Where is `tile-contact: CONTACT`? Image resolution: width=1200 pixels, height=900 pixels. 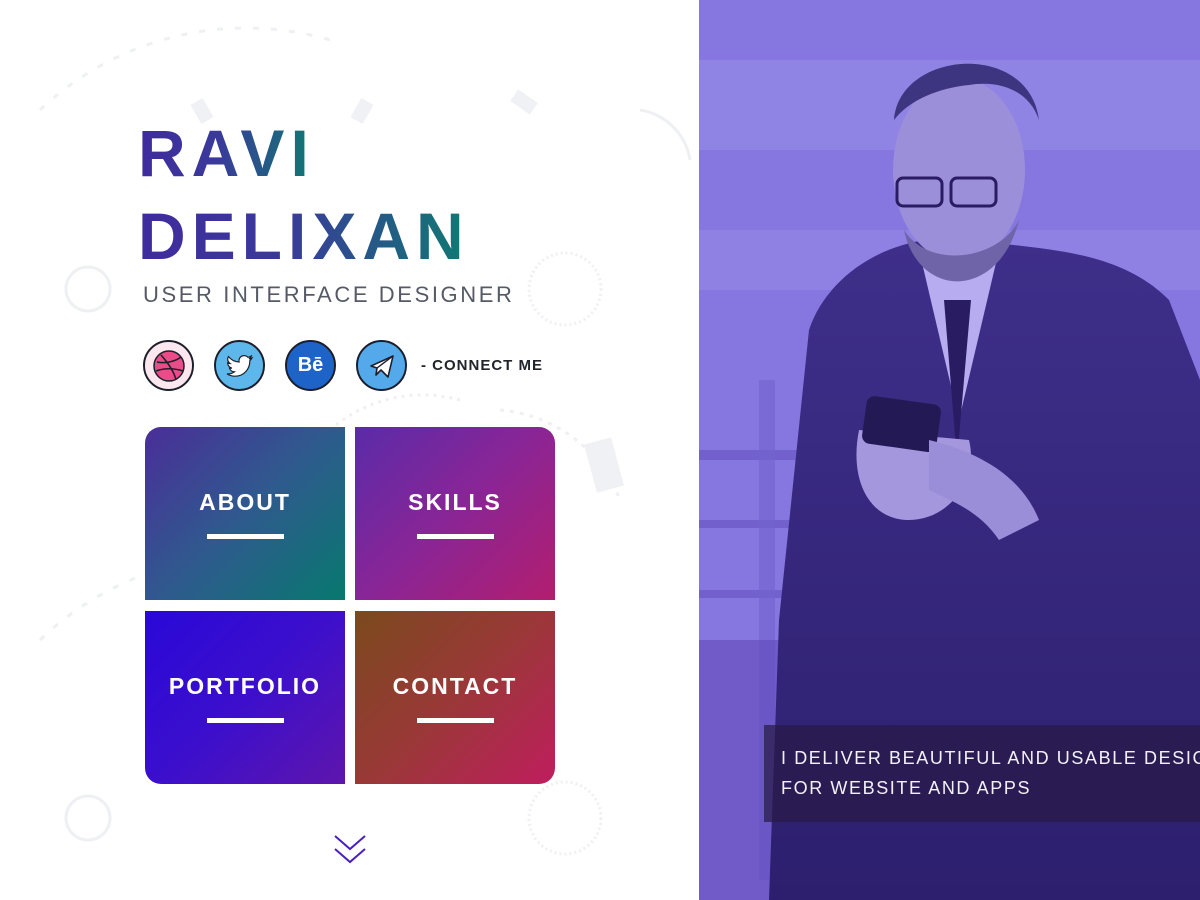
tile-contact: CONTACT is located at coordinates (455, 697).